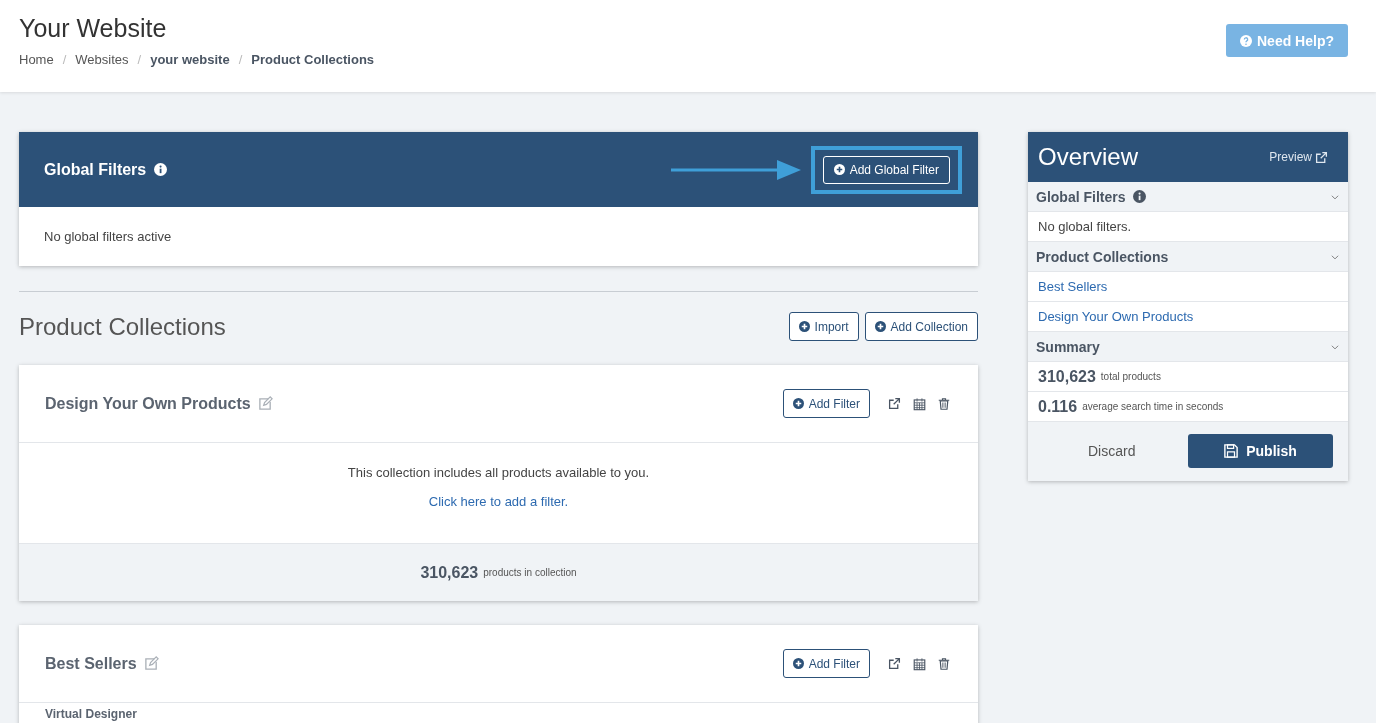 The width and height of the screenshot is (1376, 723). What do you see at coordinates (36, 59) in the screenshot?
I see `breadcrumb-link: Home` at bounding box center [36, 59].